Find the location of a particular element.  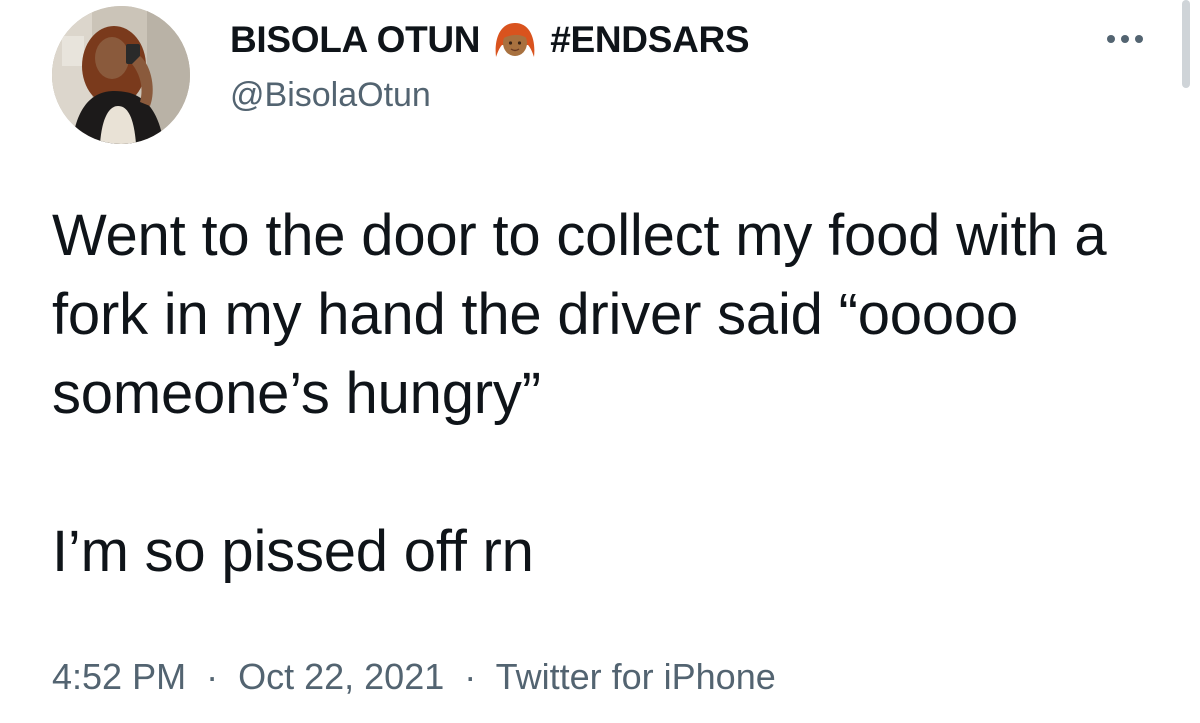

author-handle: @BisolaOtun is located at coordinates (330, 95).